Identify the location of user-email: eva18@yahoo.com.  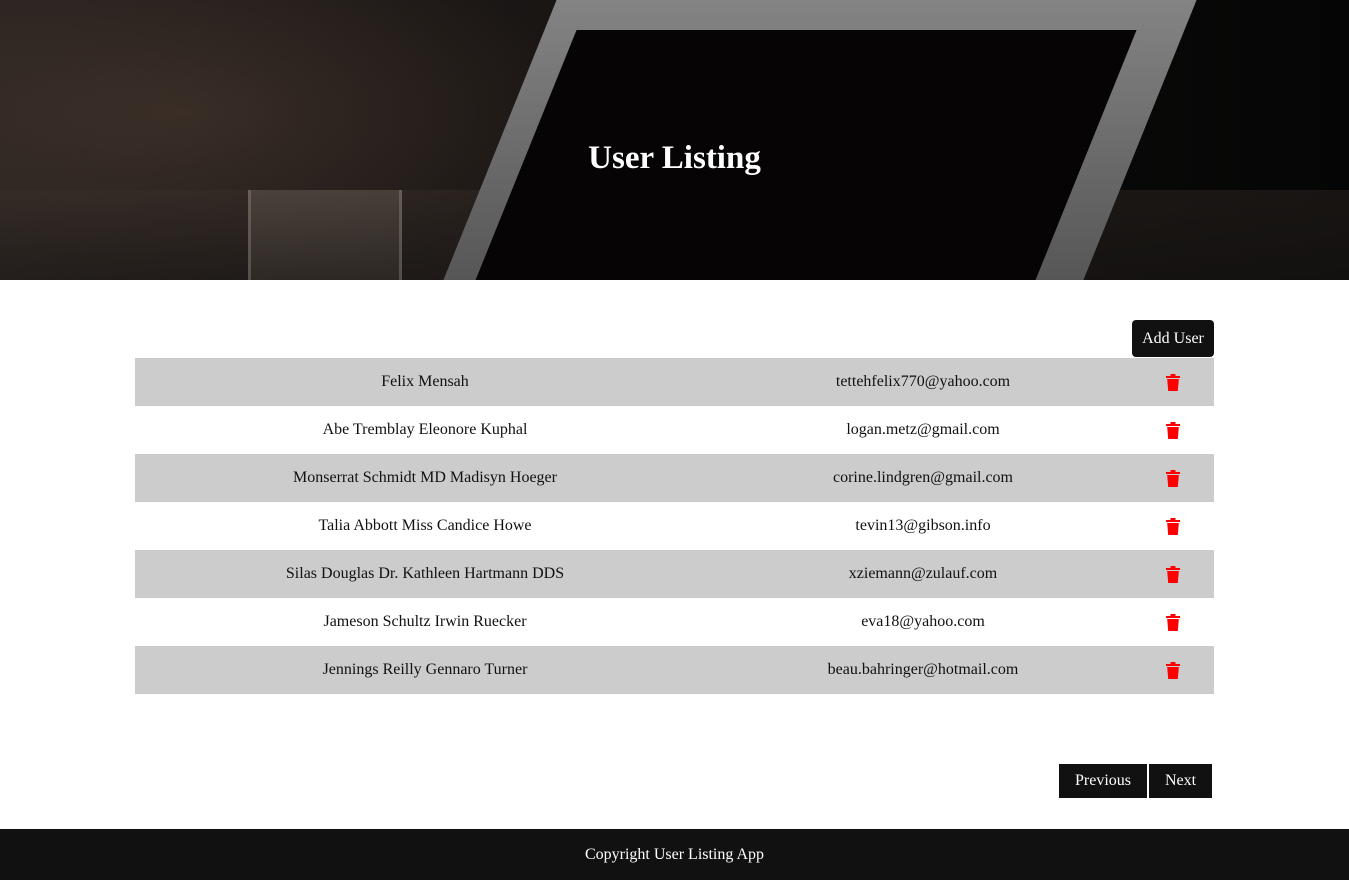
(923, 621).